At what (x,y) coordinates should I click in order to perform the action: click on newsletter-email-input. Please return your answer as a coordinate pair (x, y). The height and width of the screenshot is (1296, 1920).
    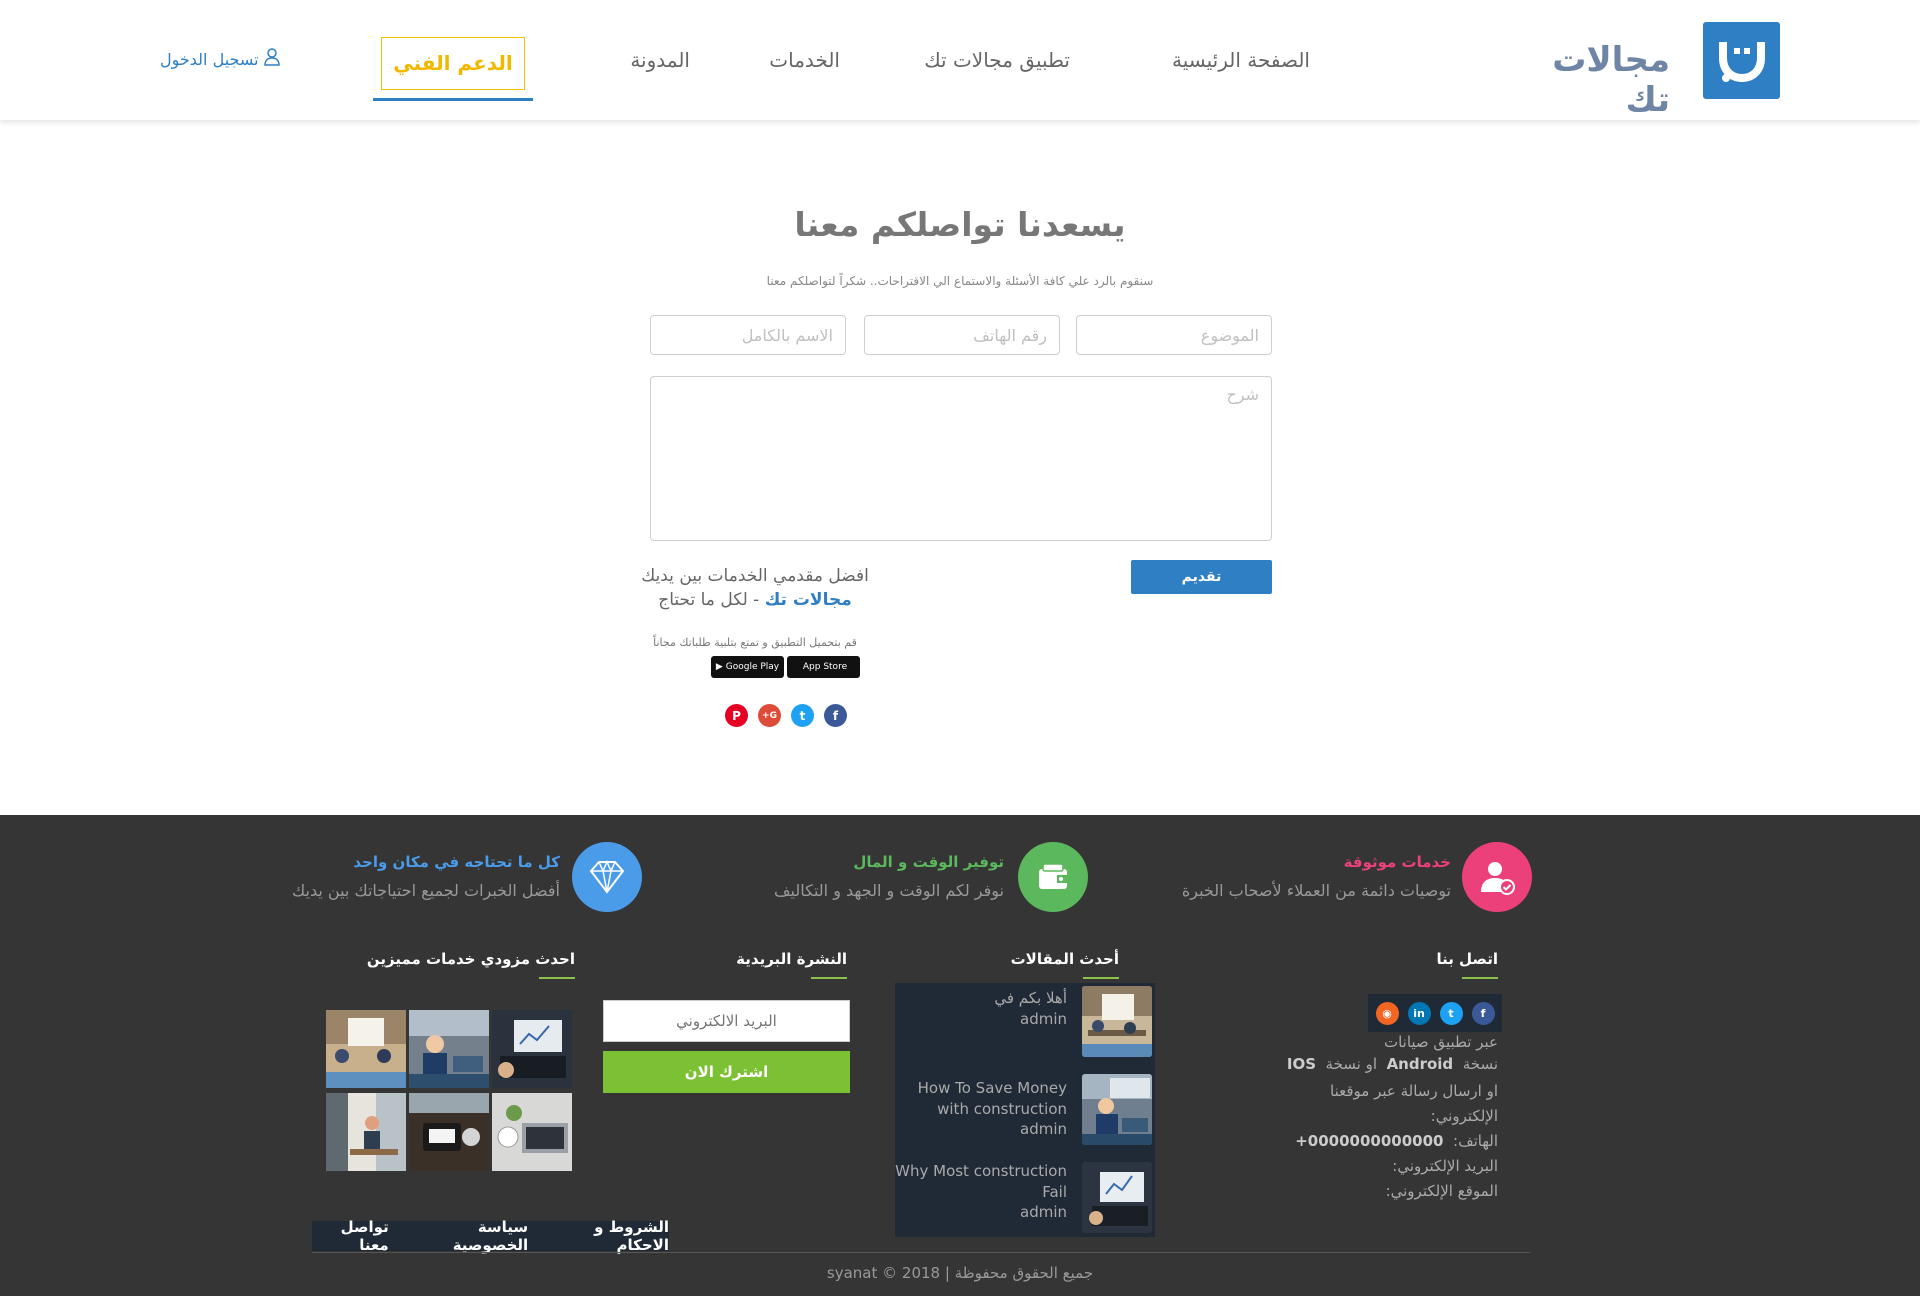
    Looking at the image, I should click on (726, 1021).